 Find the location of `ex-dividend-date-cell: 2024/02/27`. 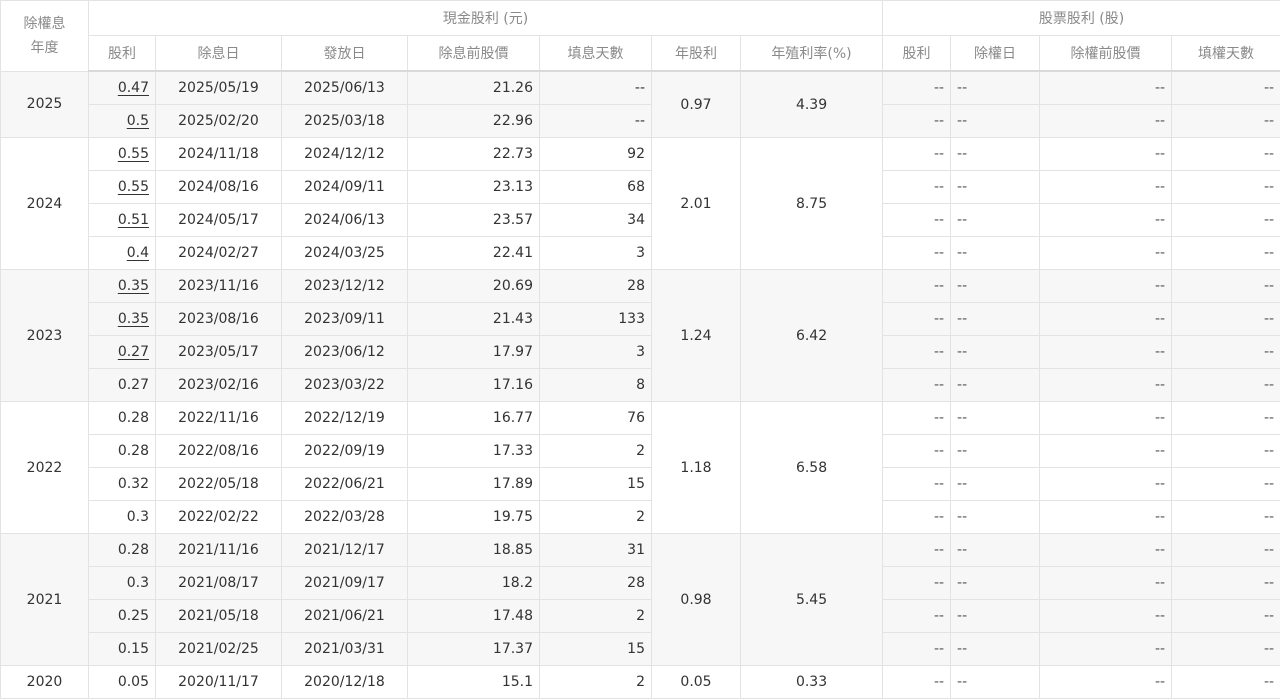

ex-dividend-date-cell: 2024/02/27 is located at coordinates (219, 253).